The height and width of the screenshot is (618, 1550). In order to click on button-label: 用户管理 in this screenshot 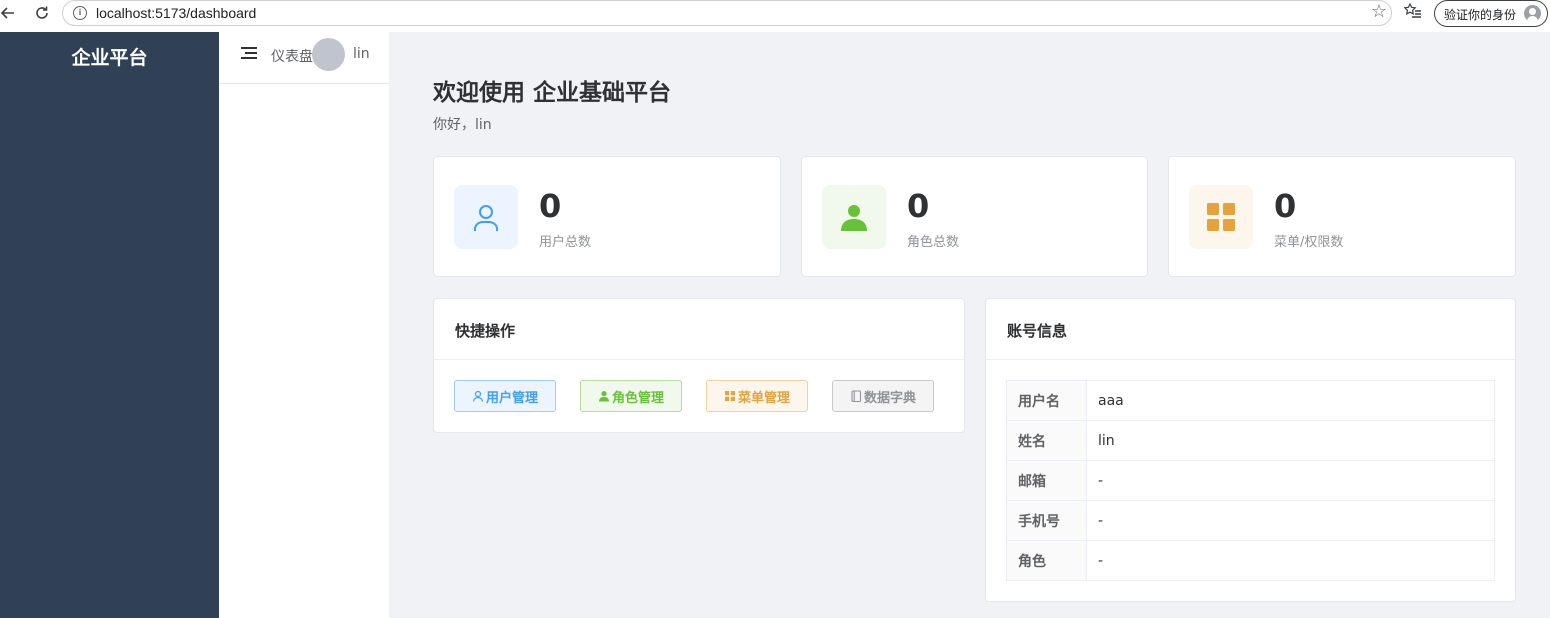, I will do `click(511, 398)`.